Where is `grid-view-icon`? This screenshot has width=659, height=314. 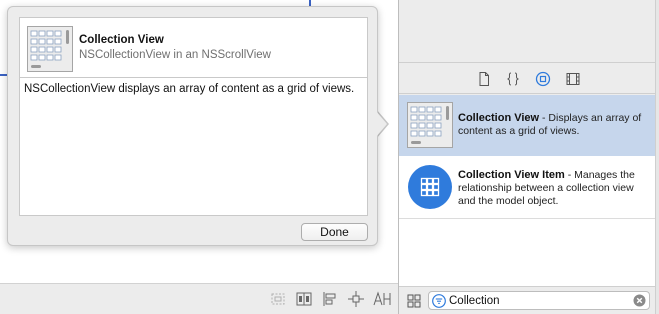 grid-view-icon is located at coordinates (414, 301).